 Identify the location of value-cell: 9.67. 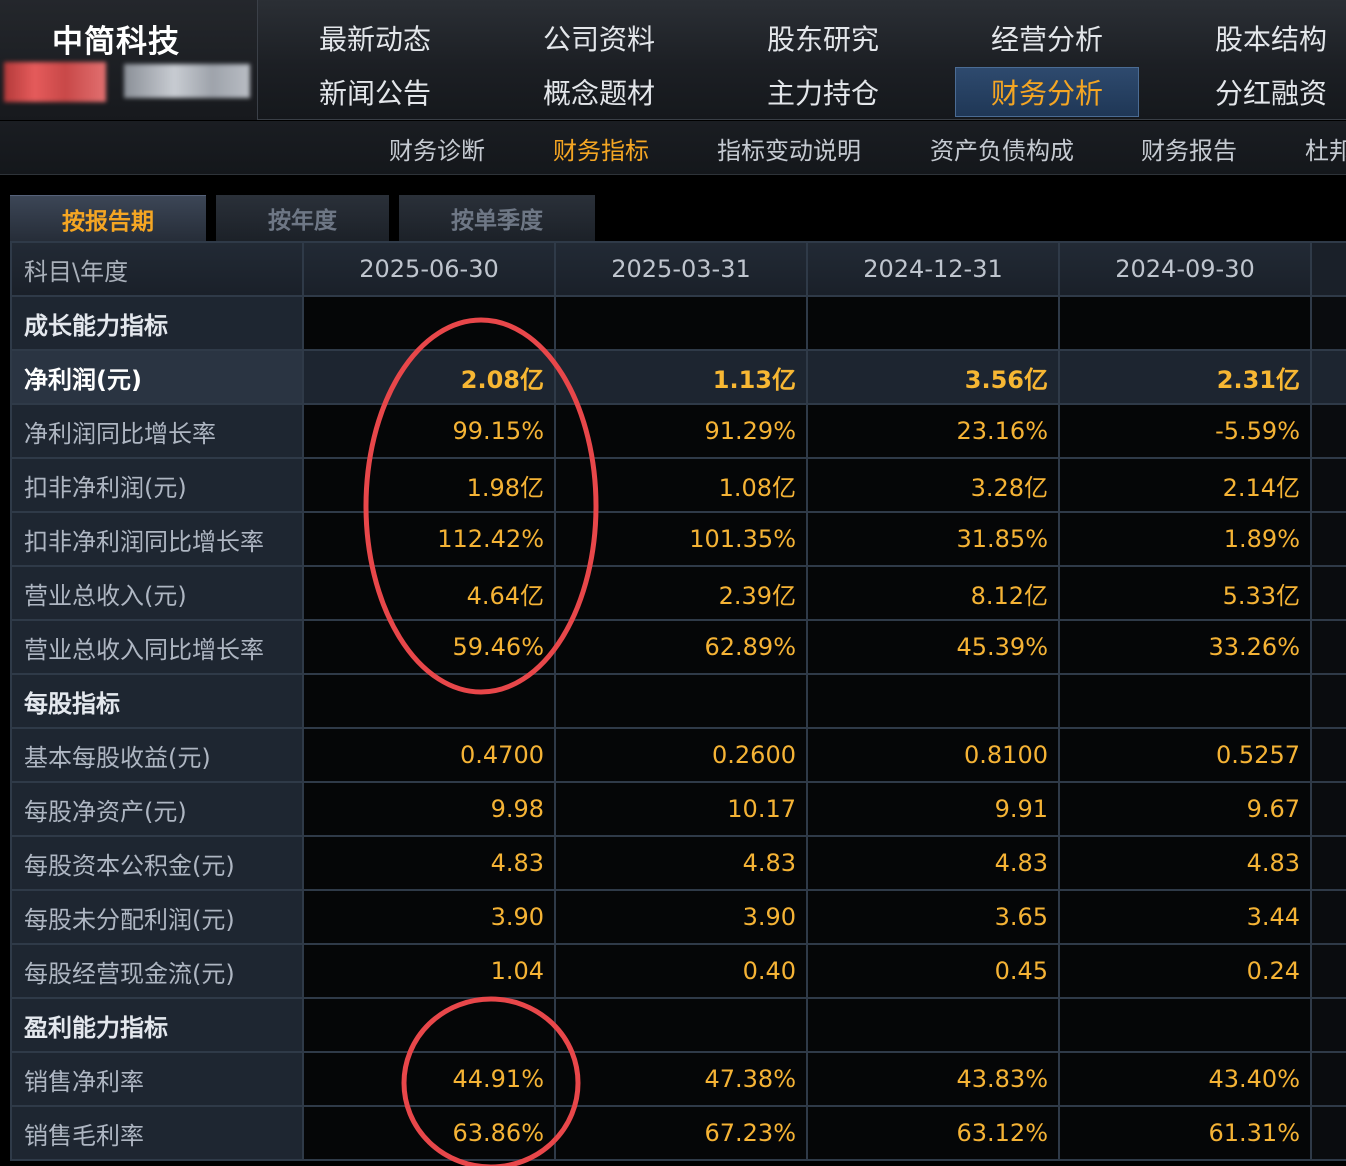
(1185, 809).